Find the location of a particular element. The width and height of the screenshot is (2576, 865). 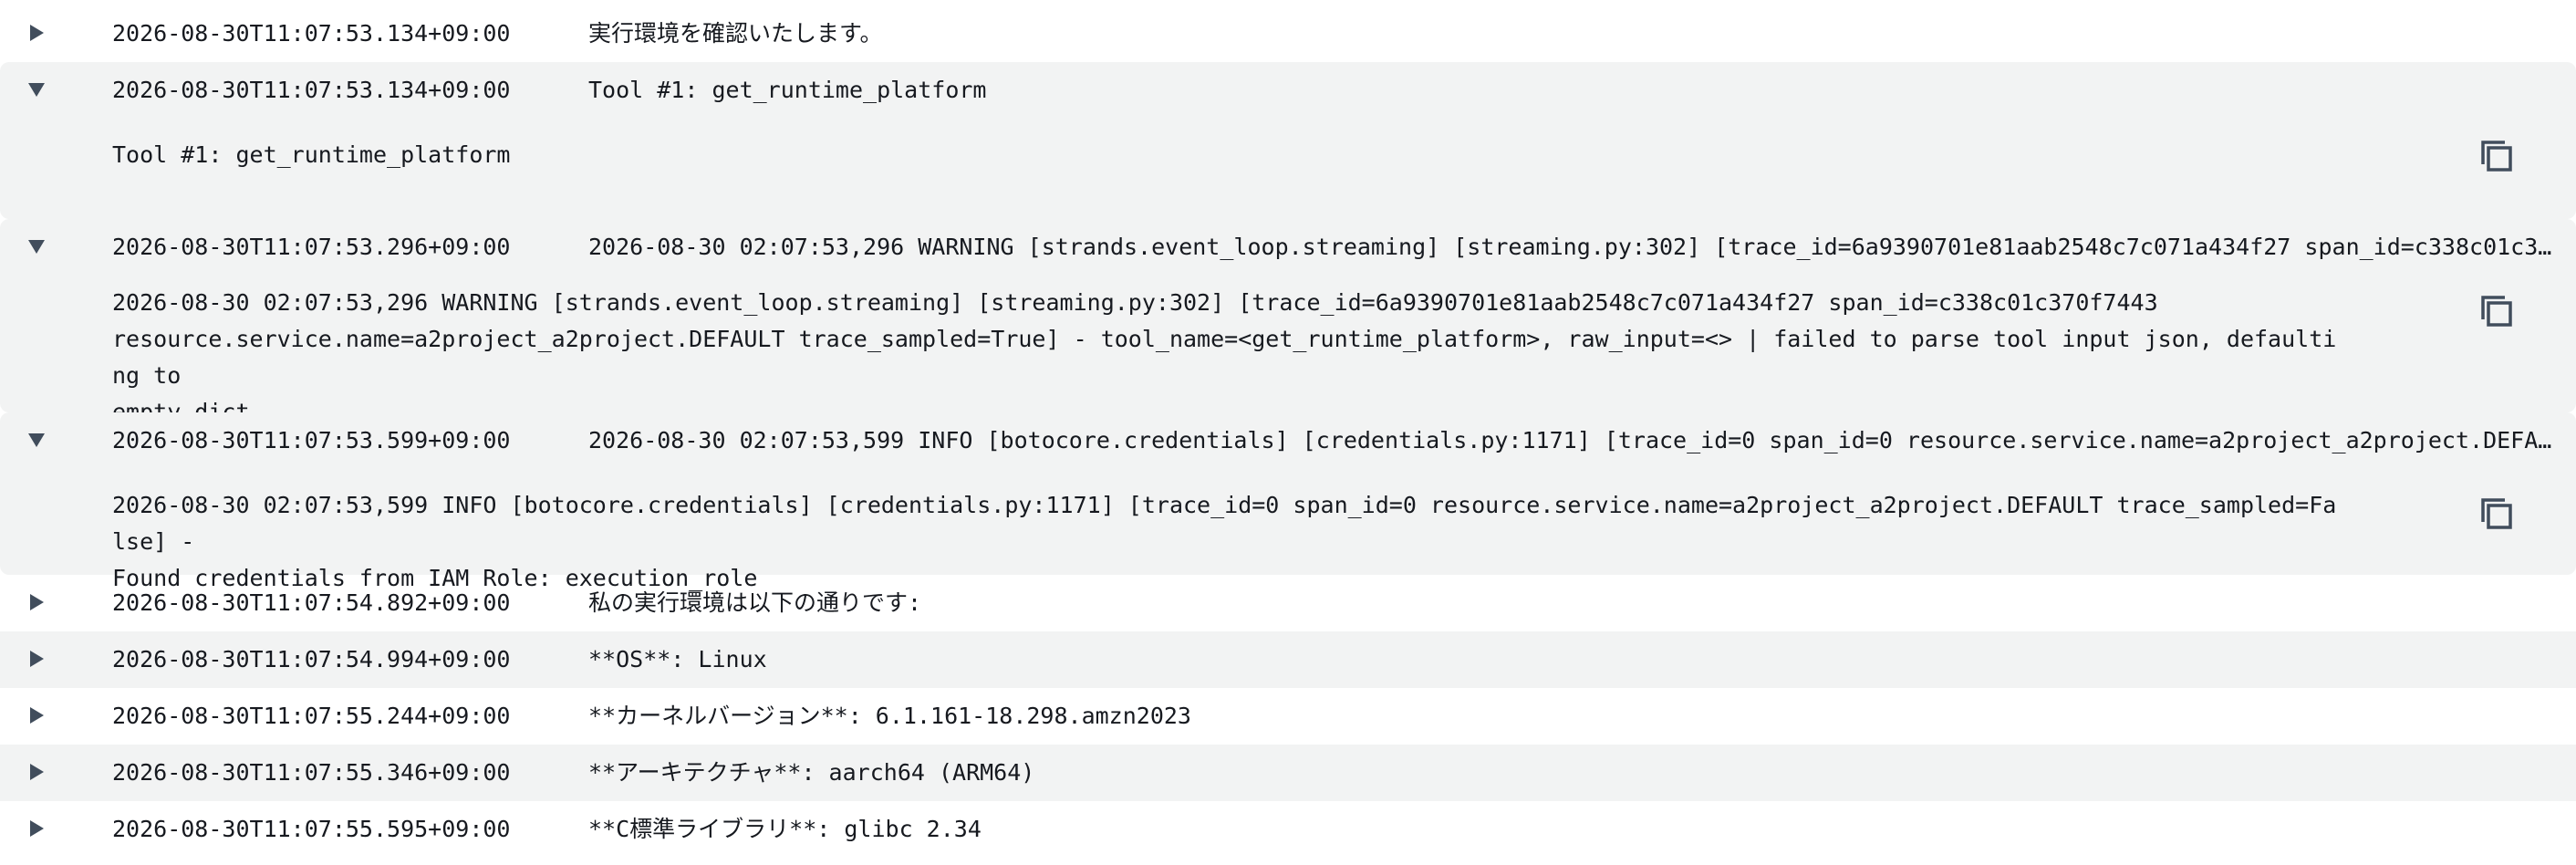

log-message: **C標準ライブラリ**: glibc 2.34 is located at coordinates (785, 829).